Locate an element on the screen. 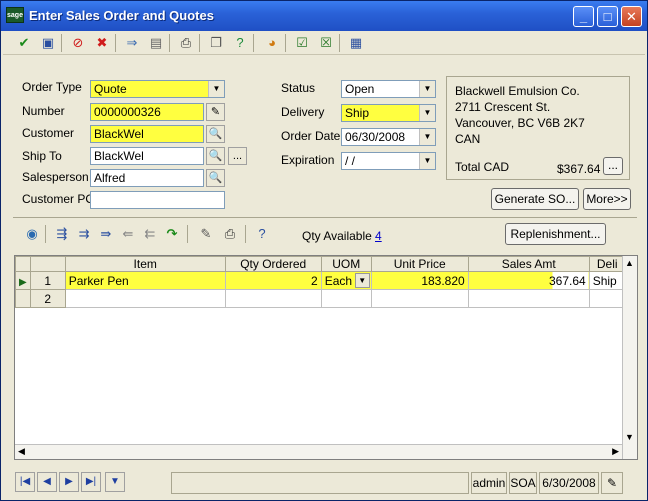  scroll-left-icon: ◀ is located at coordinates (21, 451).